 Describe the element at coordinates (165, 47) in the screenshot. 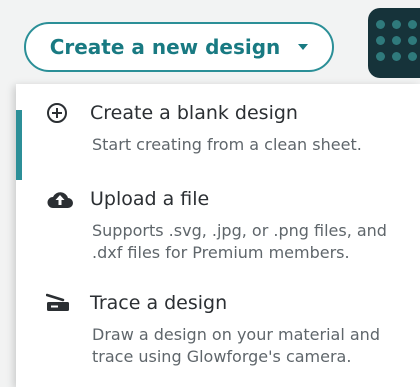

I see `create-new-design-label: Create a new design` at that location.